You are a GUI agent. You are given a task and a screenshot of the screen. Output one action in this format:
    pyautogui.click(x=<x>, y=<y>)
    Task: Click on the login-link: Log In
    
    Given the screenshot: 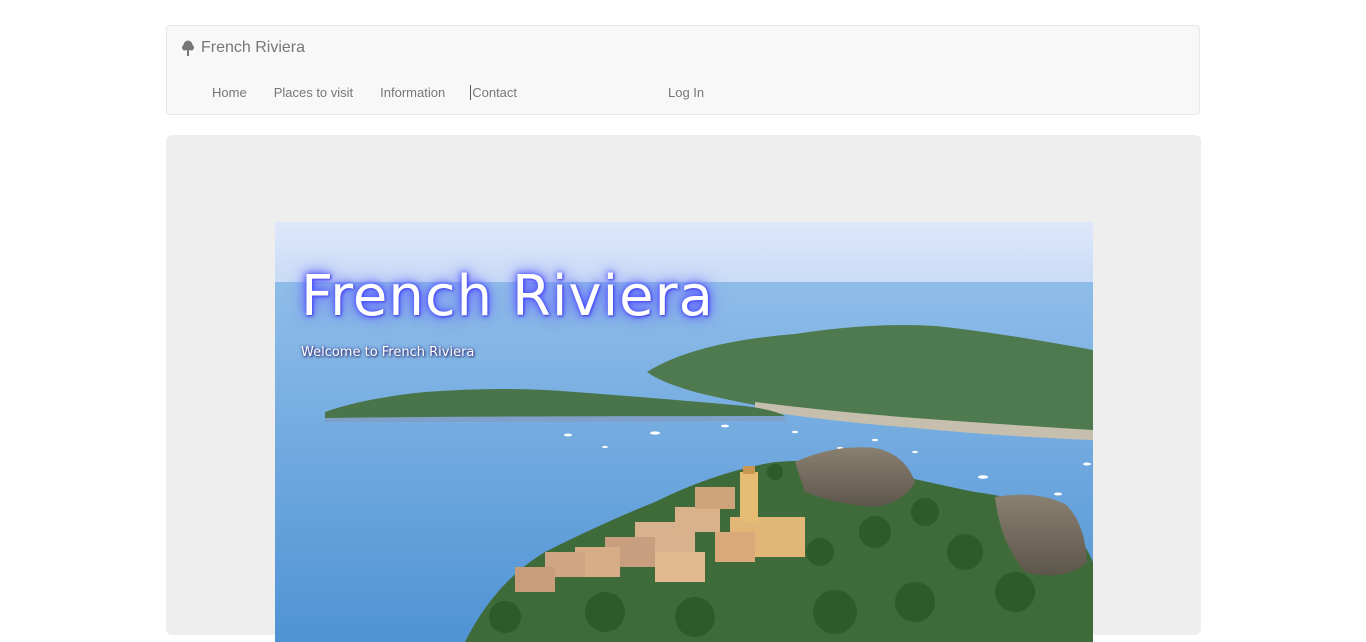 What is the action you would take?
    pyautogui.click(x=686, y=92)
    